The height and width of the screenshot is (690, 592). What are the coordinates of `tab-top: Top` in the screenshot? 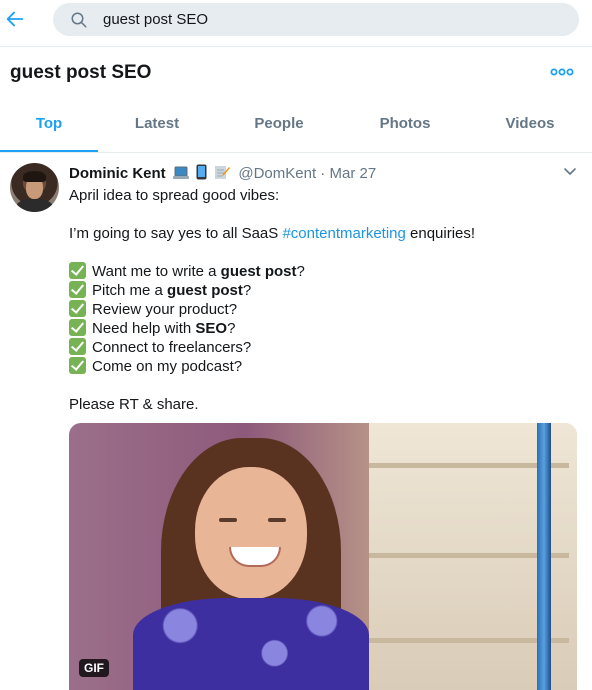 It's located at (49, 127).